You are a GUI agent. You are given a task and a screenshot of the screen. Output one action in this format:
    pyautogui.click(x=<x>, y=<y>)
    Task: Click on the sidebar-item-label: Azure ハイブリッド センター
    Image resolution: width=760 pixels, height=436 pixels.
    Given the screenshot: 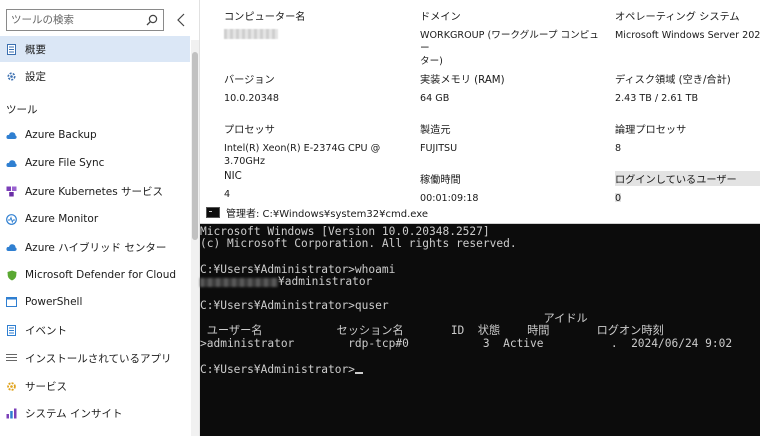 What is the action you would take?
    pyautogui.click(x=96, y=247)
    